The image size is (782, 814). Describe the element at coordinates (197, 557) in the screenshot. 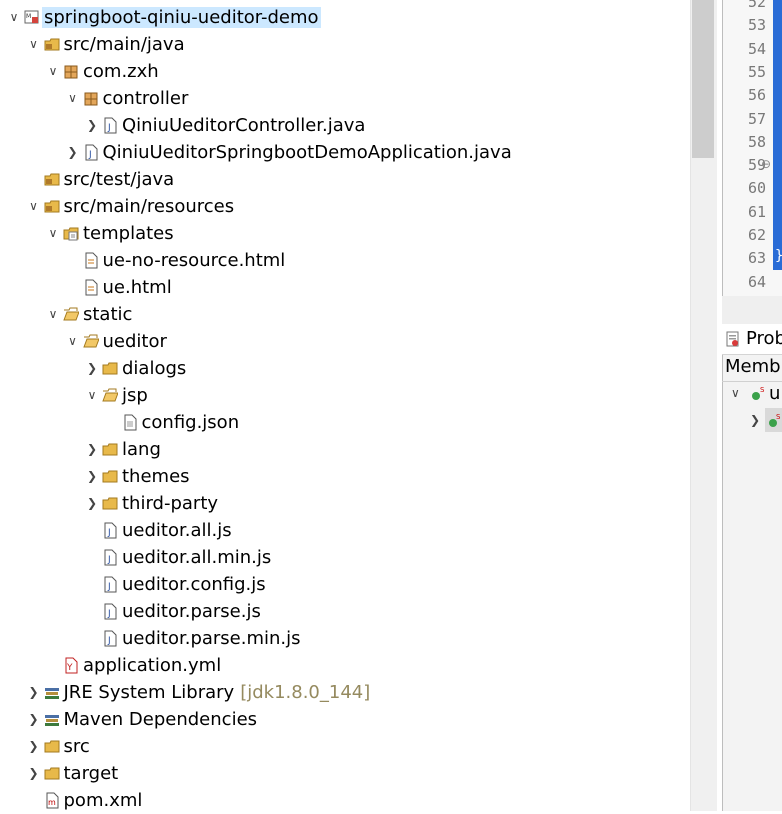

I see `tree-item-label: ueditor.all.min.js` at that location.